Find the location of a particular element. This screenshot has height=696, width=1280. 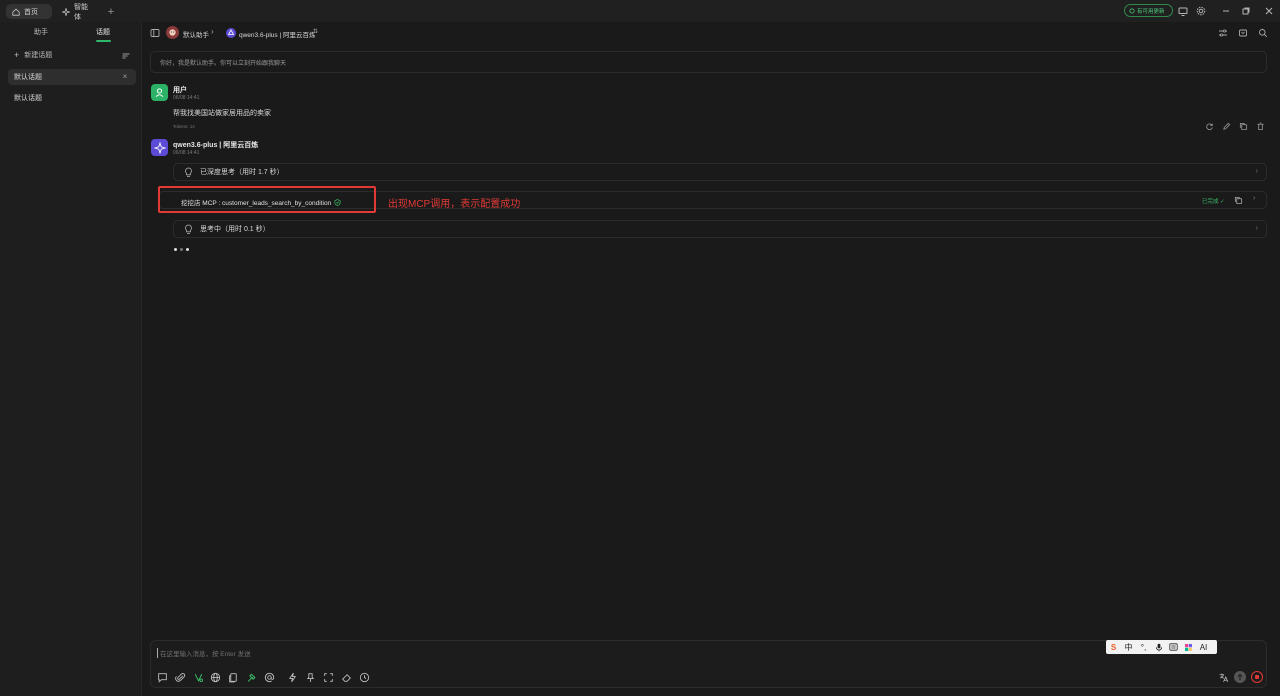

assistant-prompt: 你好，我是默认助手。你可以立刻开始跟我聊天 is located at coordinates (708, 62).